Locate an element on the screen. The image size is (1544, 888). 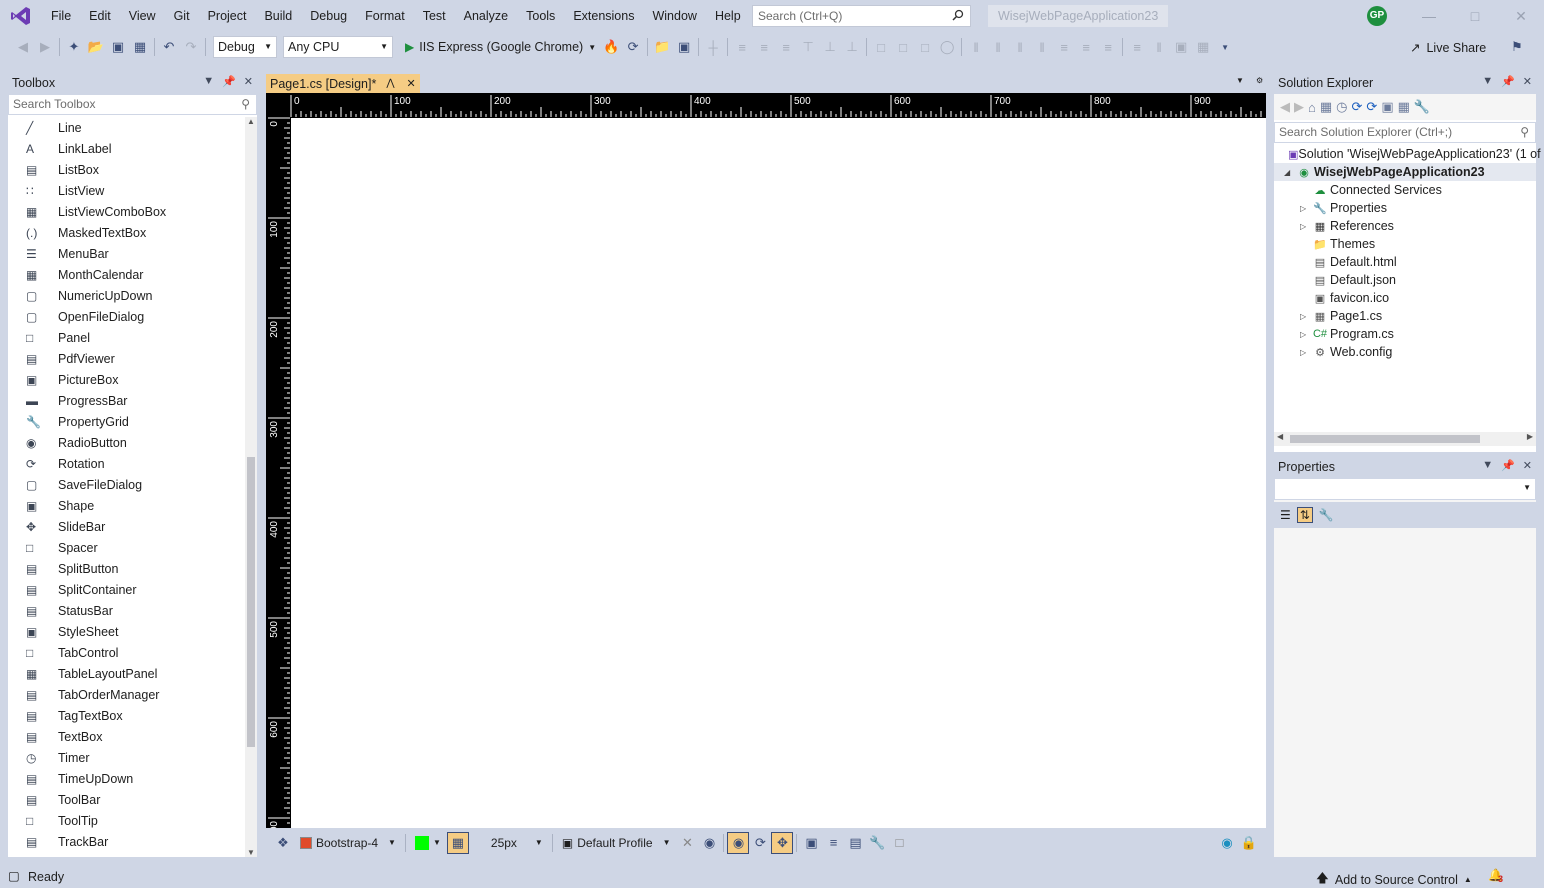
alphabetical-icon: ⇅ is located at coordinates (1304, 515).